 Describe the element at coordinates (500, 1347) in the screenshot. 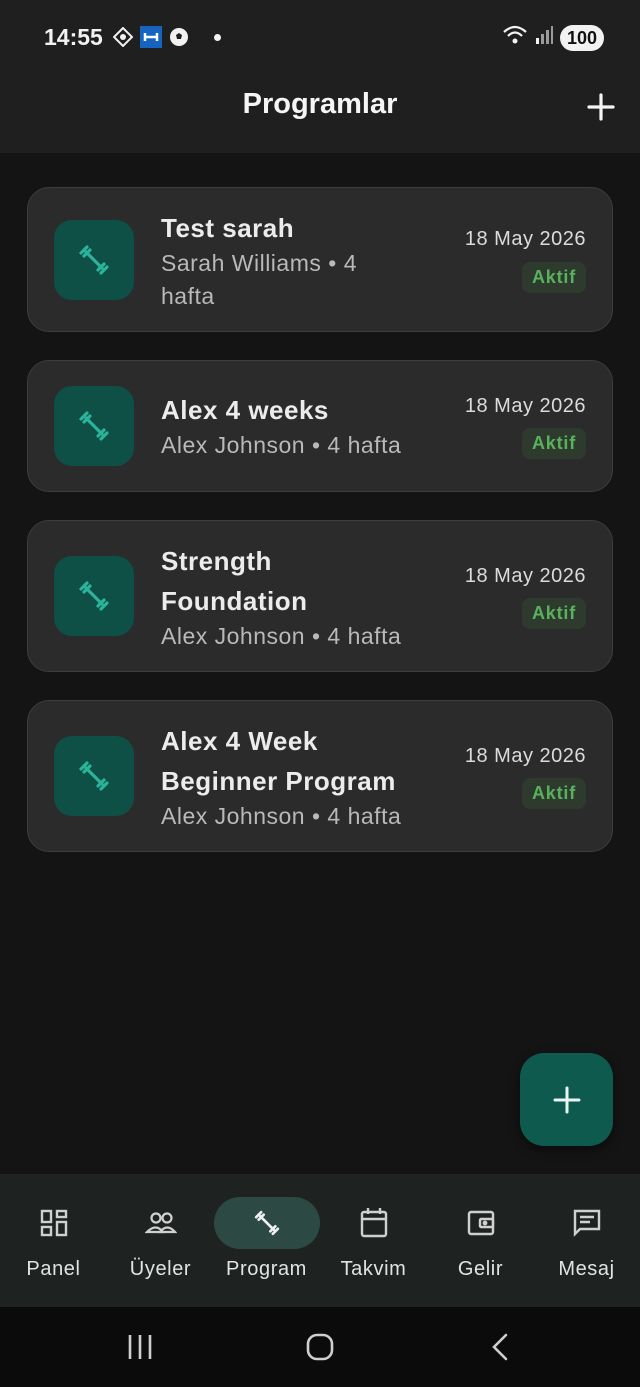

I see `back-icon` at that location.